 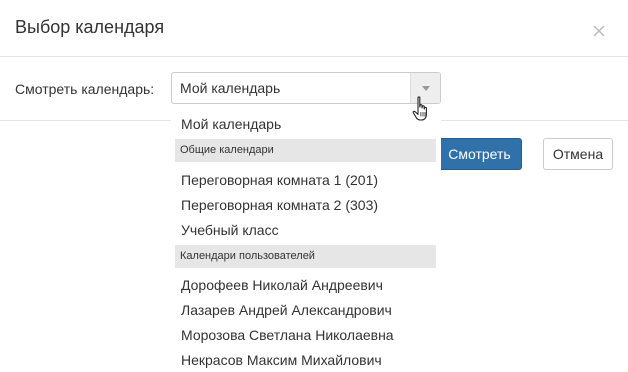 I want to click on hand-cursor-icon, so click(x=422, y=109).